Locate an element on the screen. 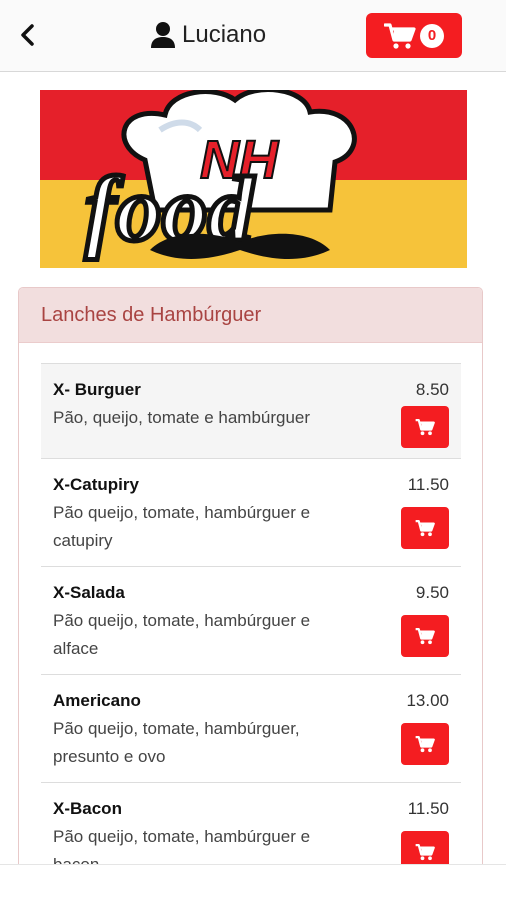  item-price: 9.50 is located at coordinates (432, 592).